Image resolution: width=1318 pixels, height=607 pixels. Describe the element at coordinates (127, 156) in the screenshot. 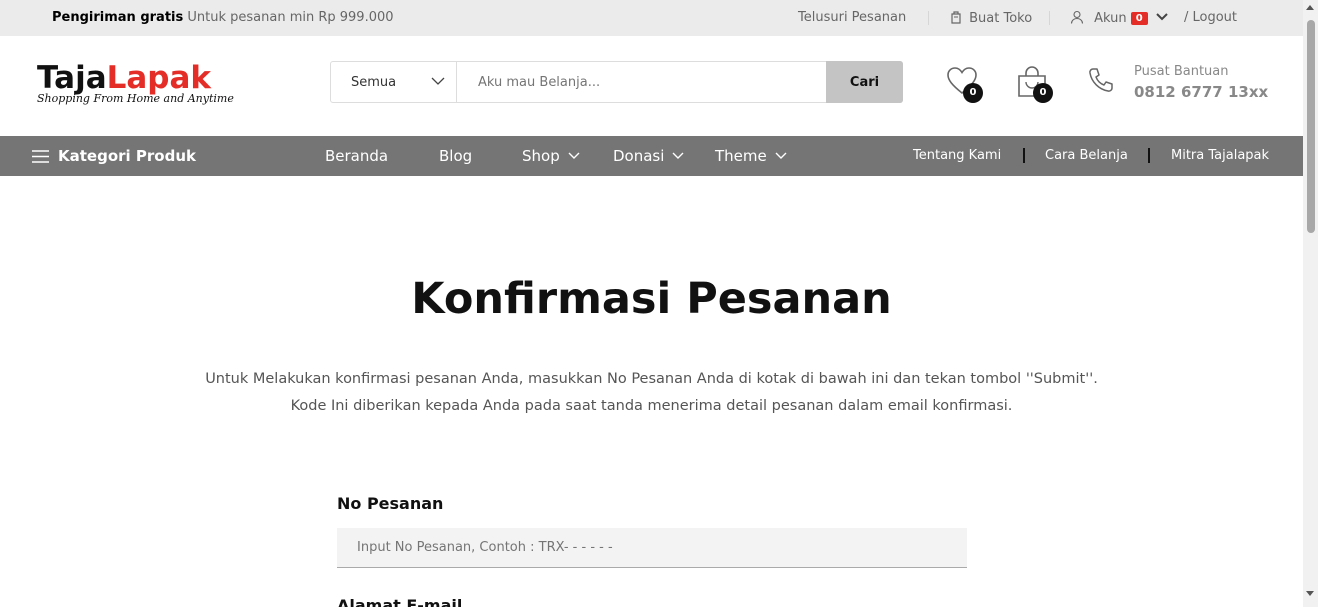

I see `categories-menu-label: Kategori Produk` at that location.